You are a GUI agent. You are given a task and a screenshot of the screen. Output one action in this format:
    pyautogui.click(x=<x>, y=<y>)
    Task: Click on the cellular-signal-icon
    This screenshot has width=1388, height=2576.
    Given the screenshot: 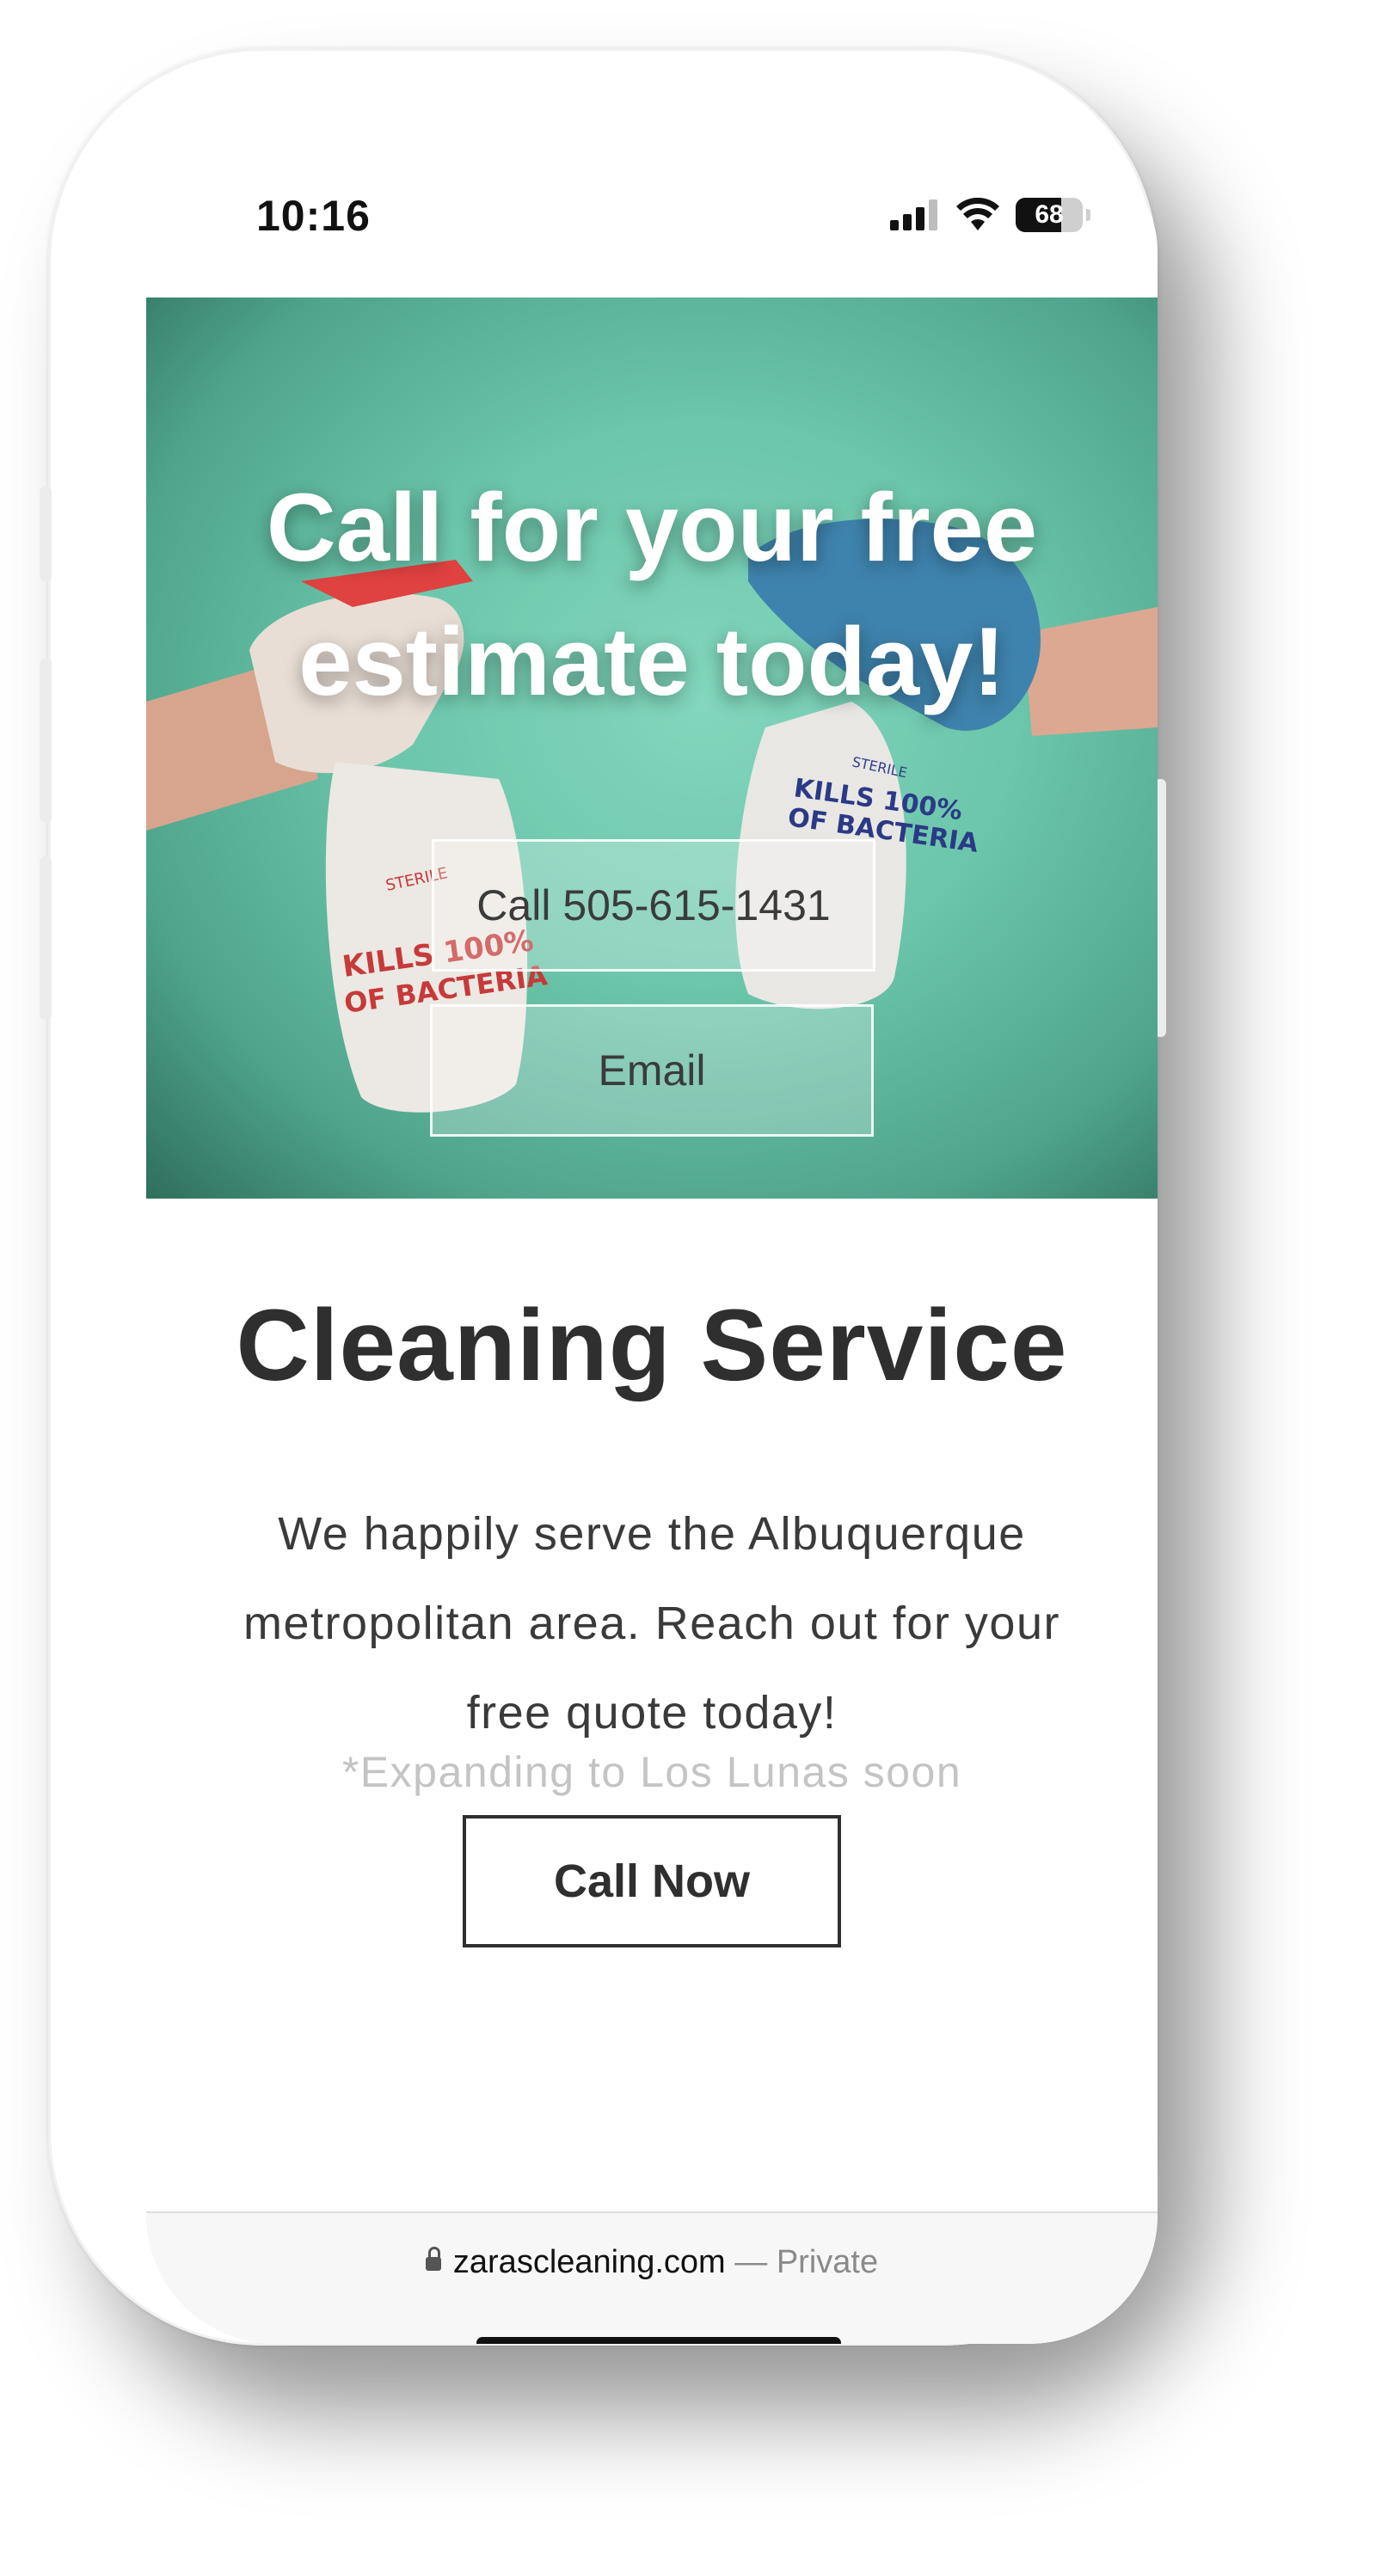 What is the action you would take?
    pyautogui.click(x=914, y=214)
    